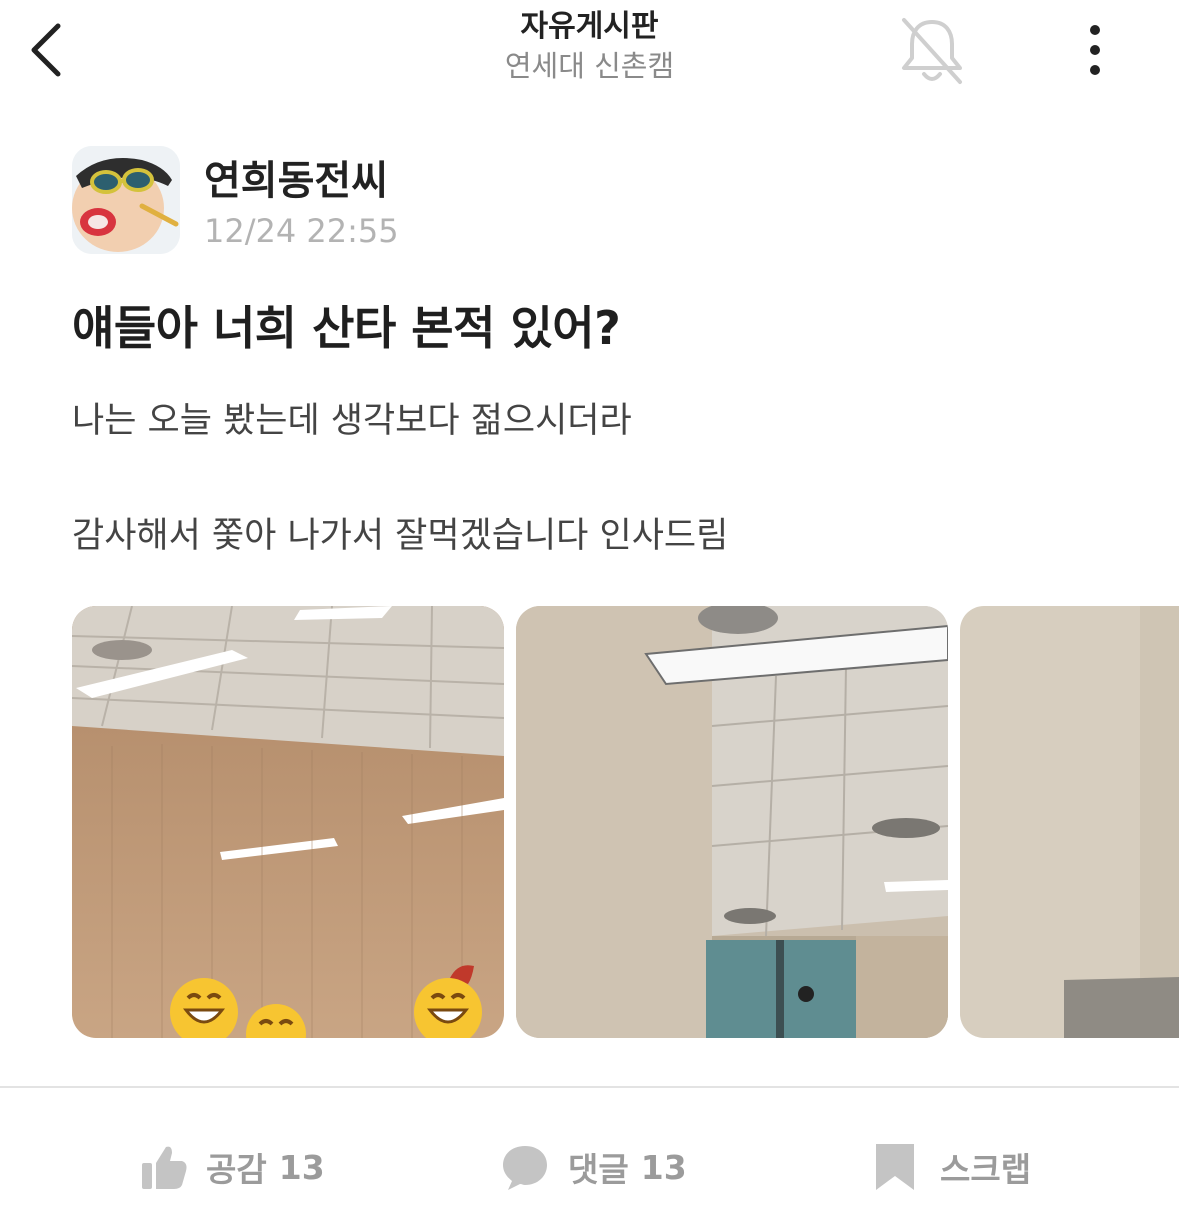 This screenshot has height=1226, width=1179. What do you see at coordinates (301, 231) in the screenshot?
I see `post-timestamp: 12/24 22:55` at bounding box center [301, 231].